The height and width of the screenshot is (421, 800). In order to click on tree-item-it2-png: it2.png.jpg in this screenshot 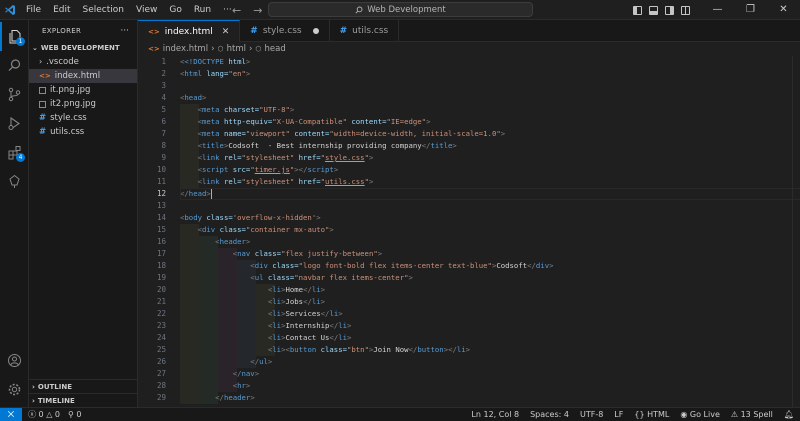, I will do `click(83, 104)`.